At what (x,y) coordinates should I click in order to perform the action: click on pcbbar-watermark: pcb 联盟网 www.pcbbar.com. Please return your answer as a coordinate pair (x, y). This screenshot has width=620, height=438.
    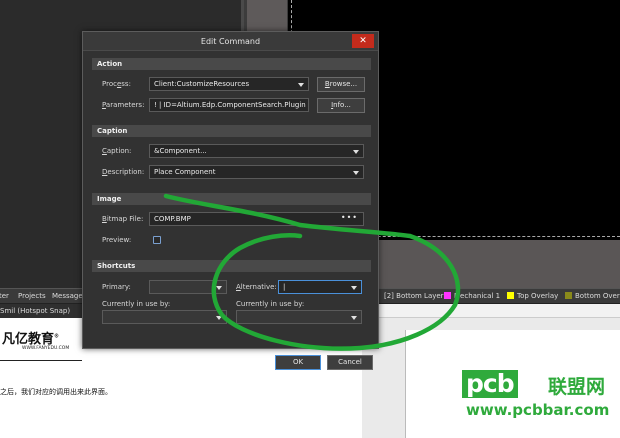
    Looking at the image, I should click on (541, 403).